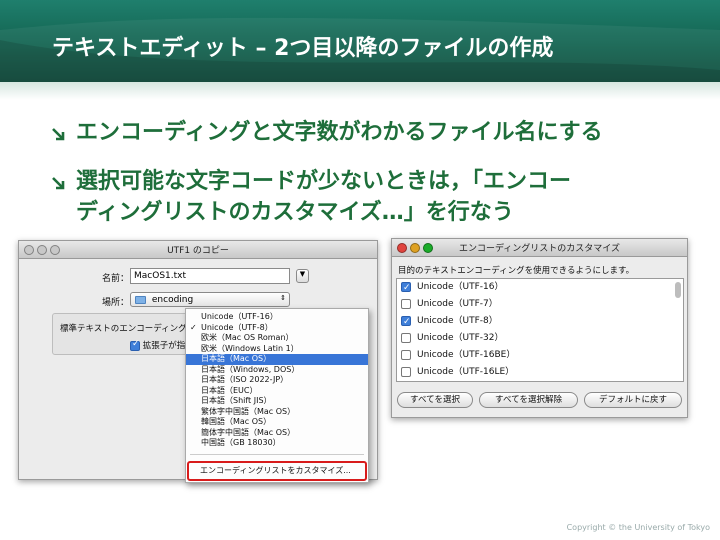 This screenshot has height=540, width=720. Describe the element at coordinates (277, 433) in the screenshot. I see `menu-item: 簡体字中国語（Mac OS）` at that location.